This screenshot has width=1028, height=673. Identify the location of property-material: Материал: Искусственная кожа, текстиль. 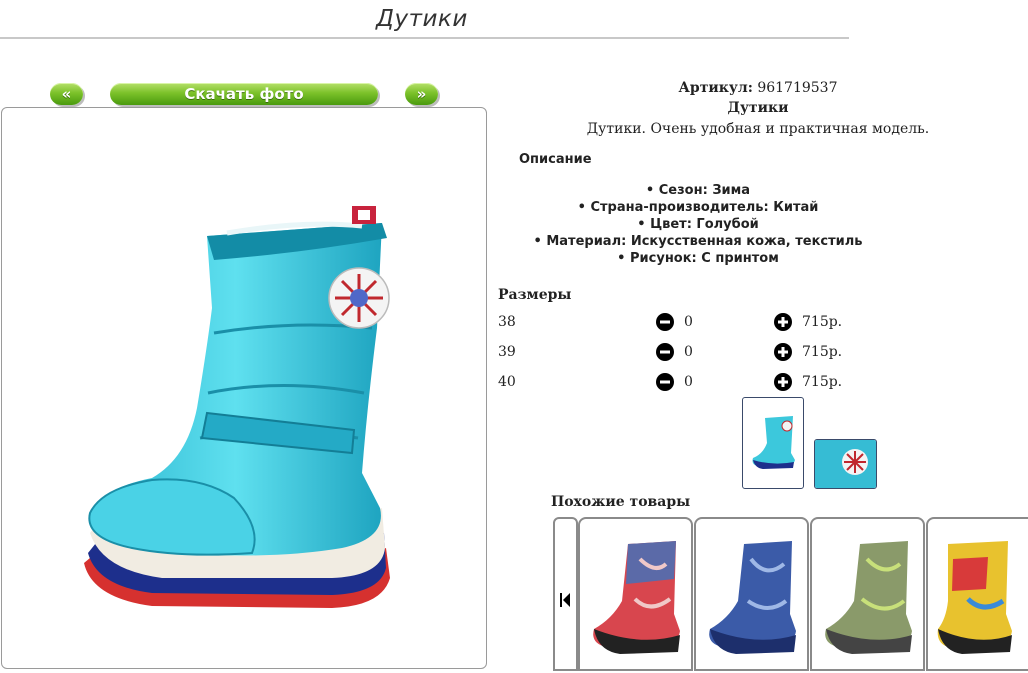
(698, 241).